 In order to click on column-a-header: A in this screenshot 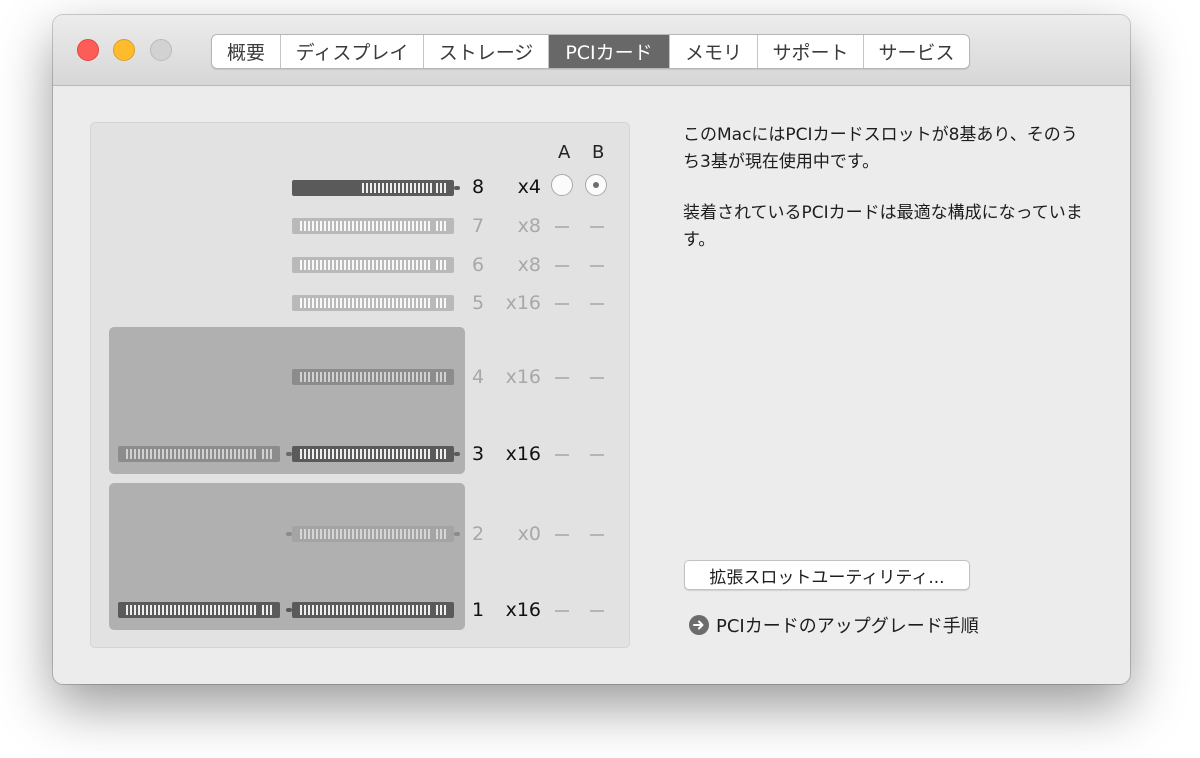, I will do `click(564, 152)`.